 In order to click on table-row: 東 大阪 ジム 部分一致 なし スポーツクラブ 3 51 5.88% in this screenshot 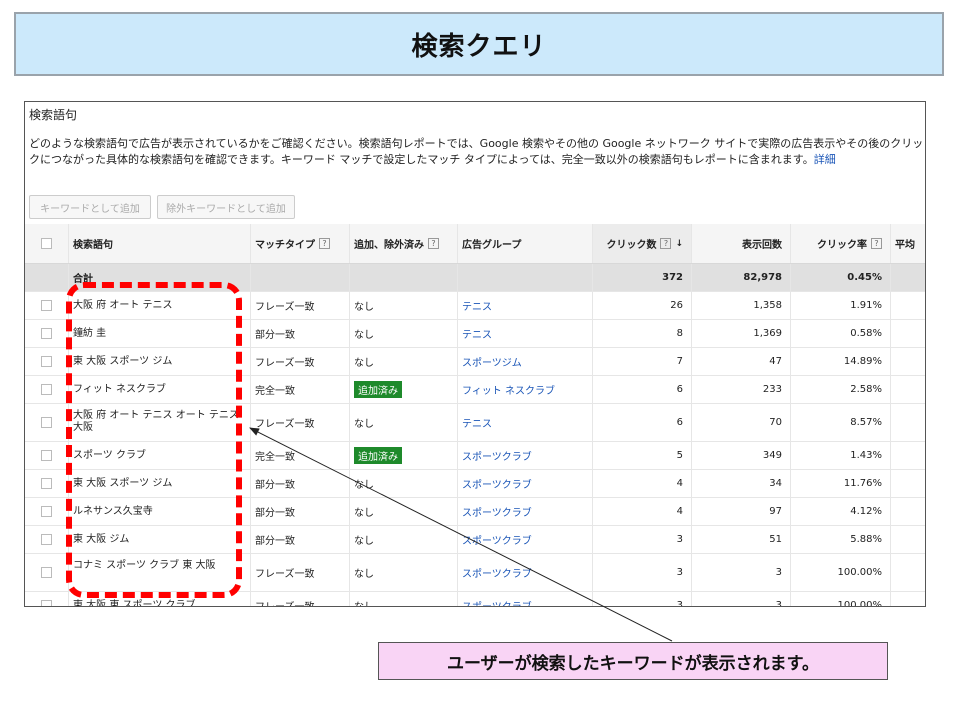, I will do `click(475, 540)`.